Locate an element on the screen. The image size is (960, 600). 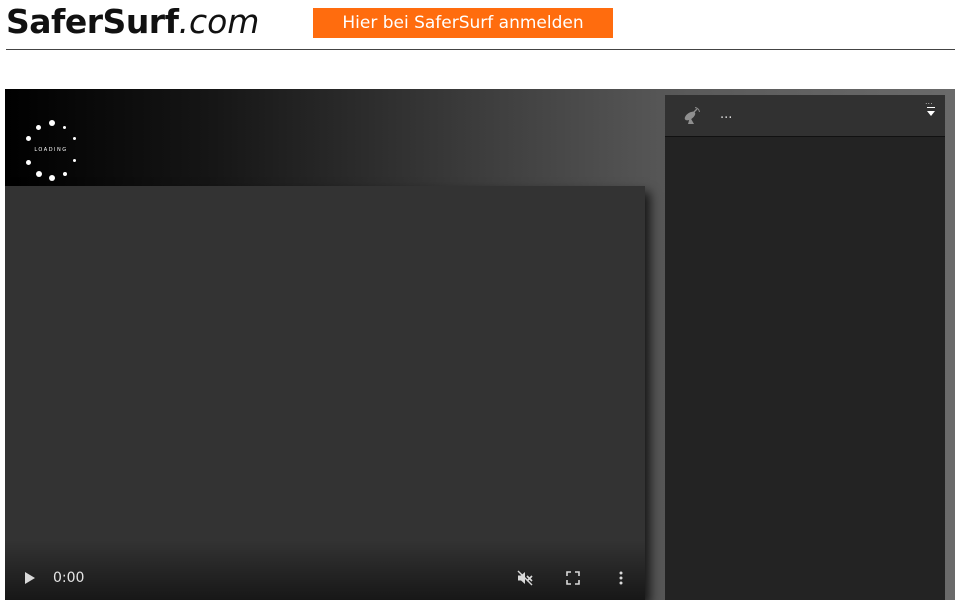
loading-spinner: LOADING is located at coordinates (52, 150).